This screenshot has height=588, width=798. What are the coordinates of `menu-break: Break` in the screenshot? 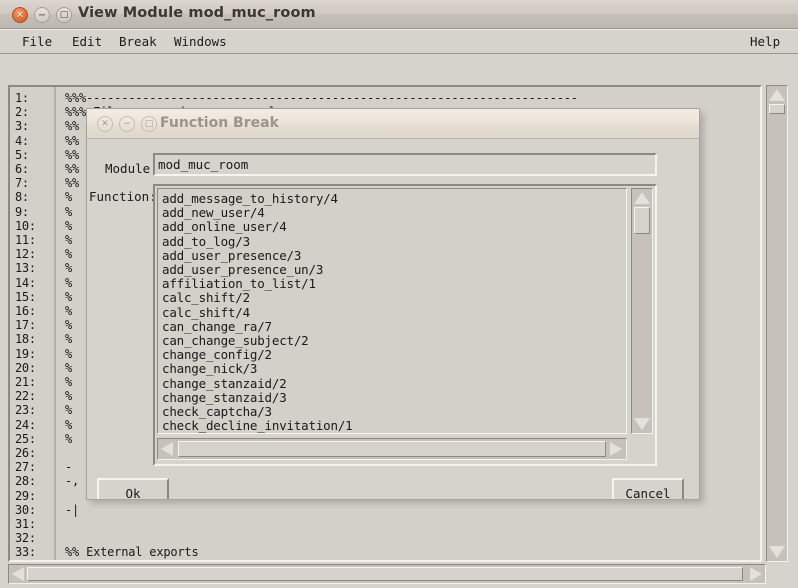 It's located at (138, 41).